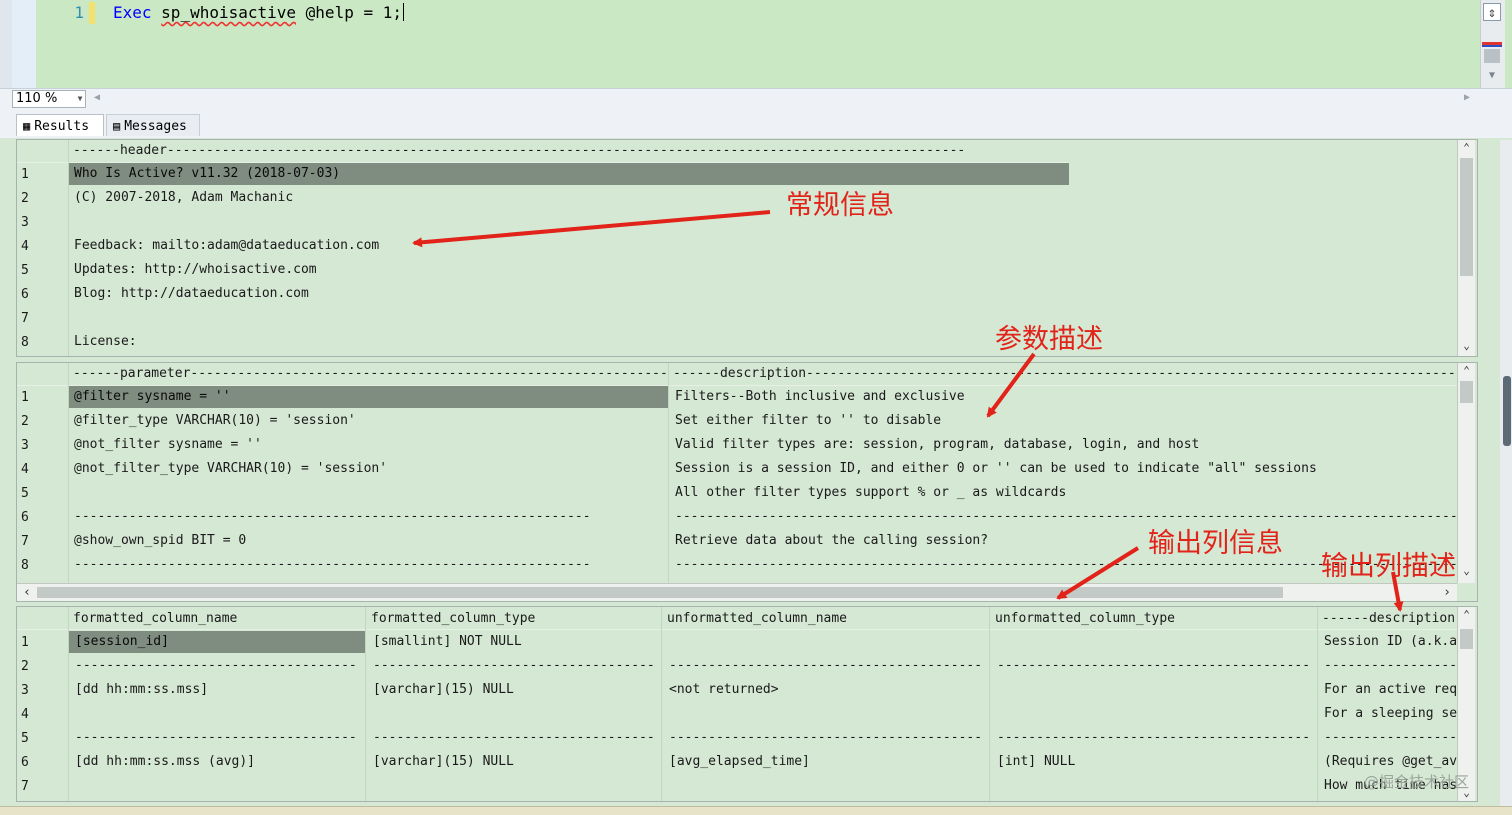 The width and height of the screenshot is (1512, 815). I want to click on tab-messages: ▤ Messages, so click(153, 125).